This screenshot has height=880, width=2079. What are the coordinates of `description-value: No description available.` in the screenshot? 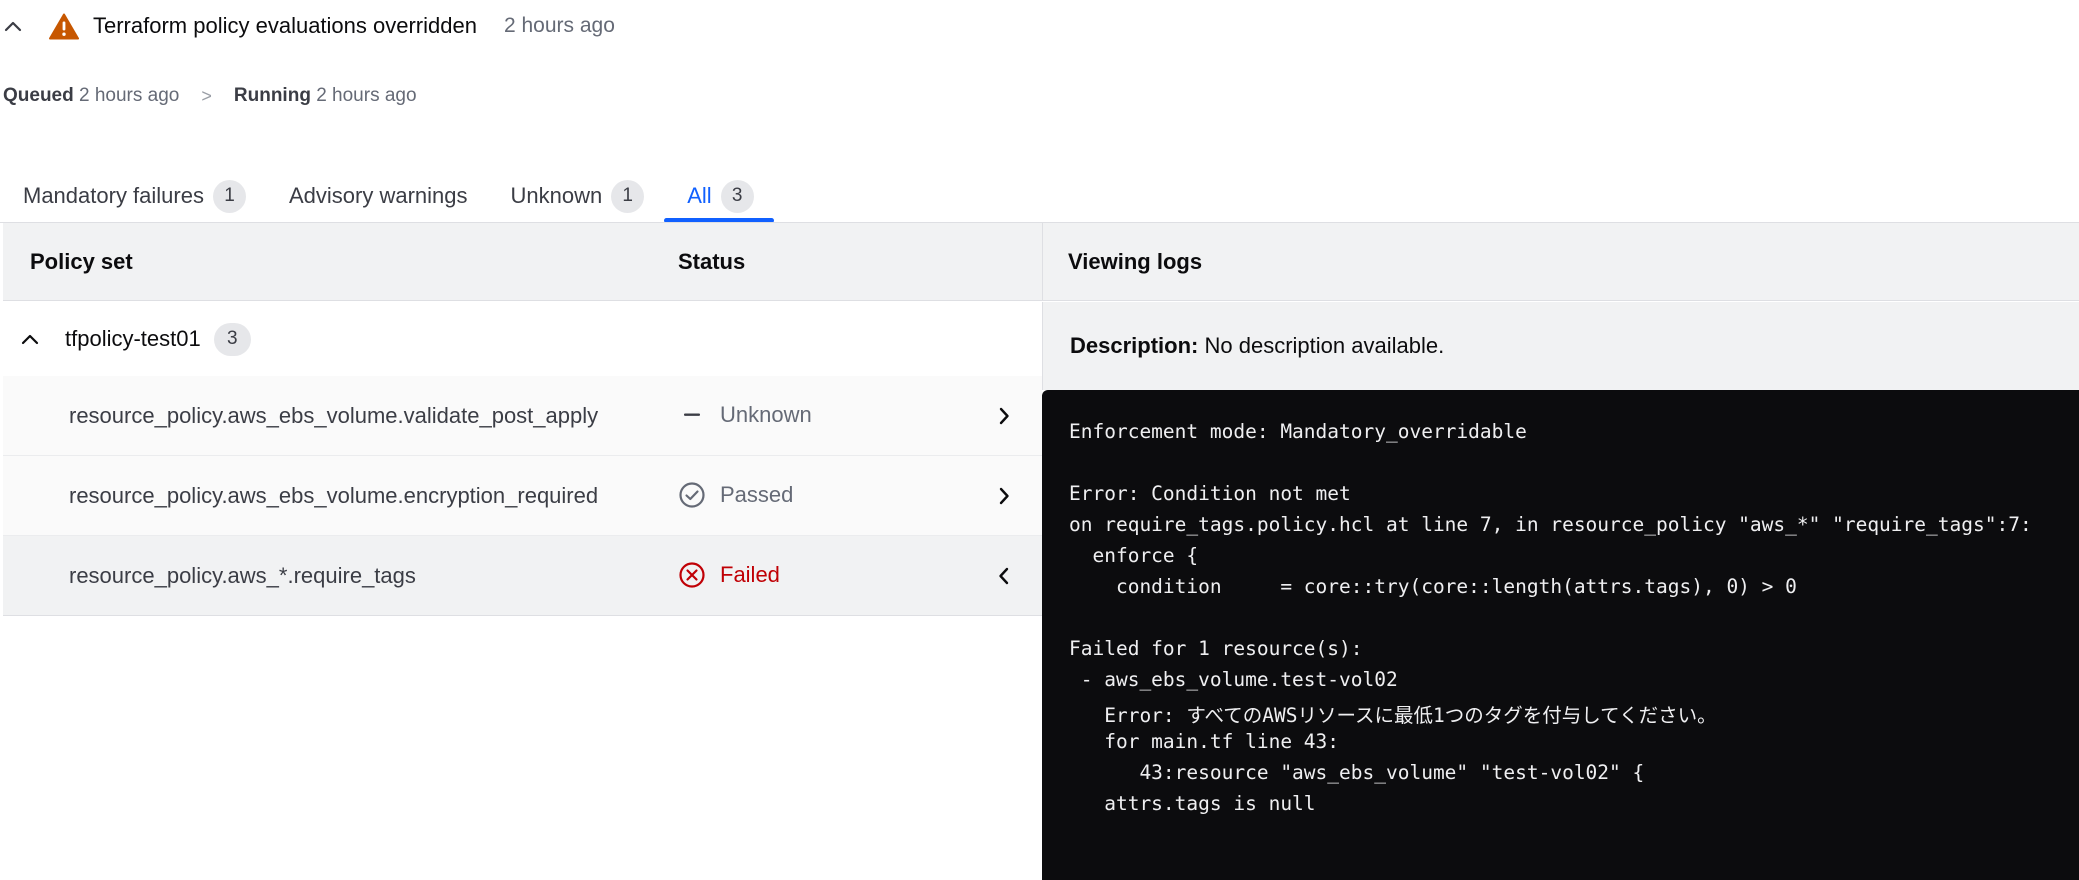 It's located at (1324, 345).